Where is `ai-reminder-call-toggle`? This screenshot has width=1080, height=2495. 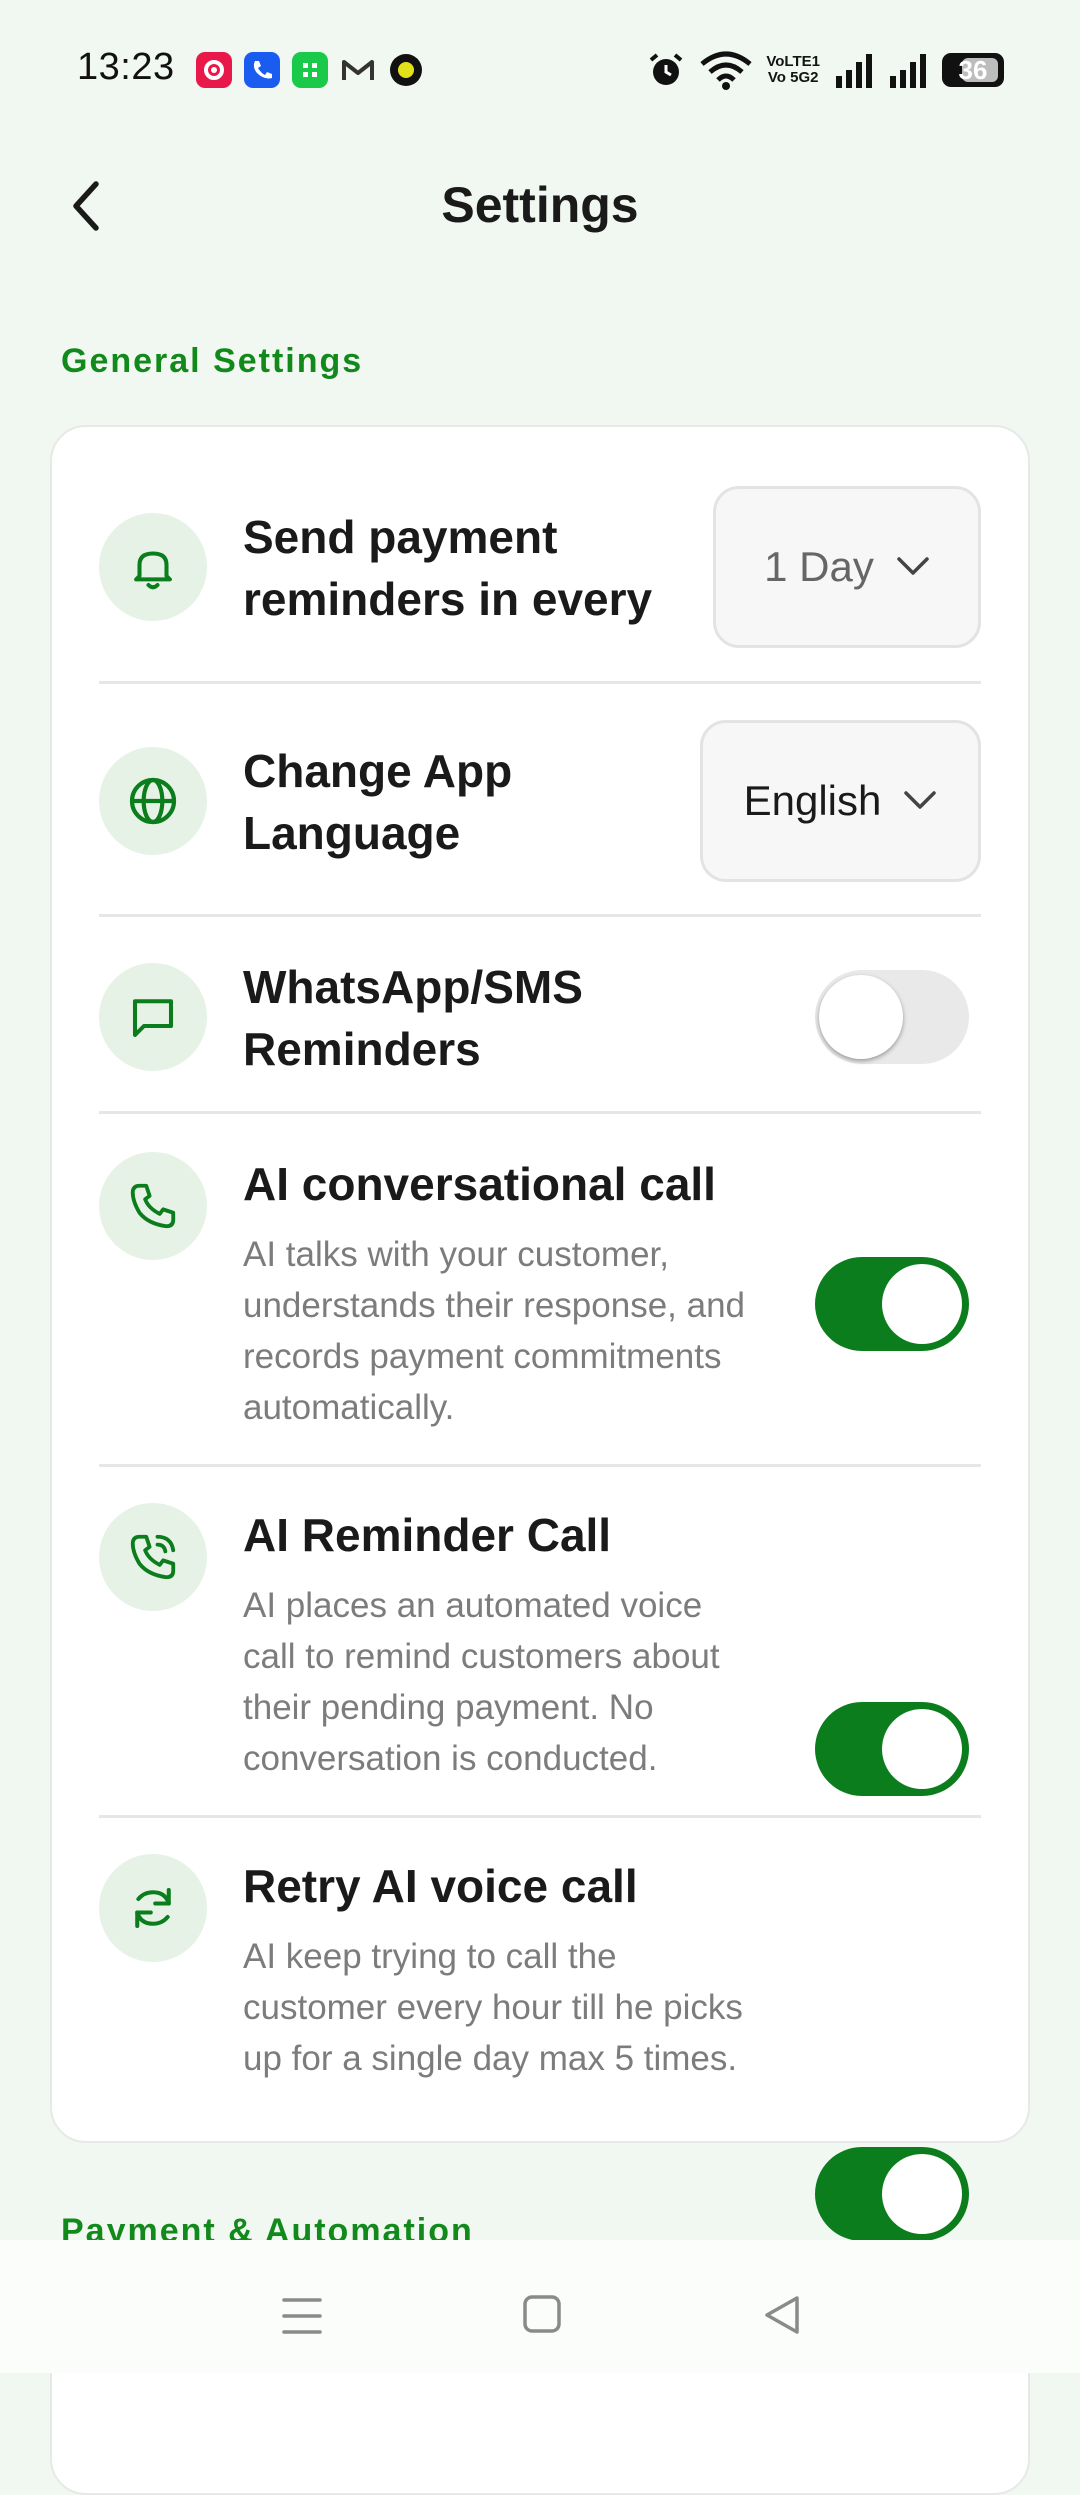 ai-reminder-call-toggle is located at coordinates (892, 1749).